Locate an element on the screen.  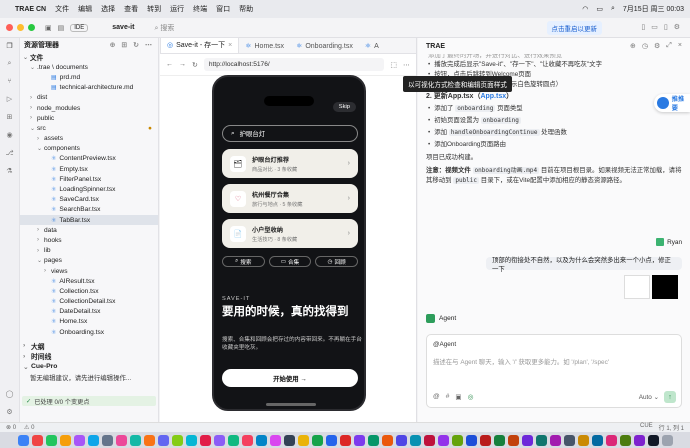
source-control-icon: ⑂ is located at coordinates (9, 81).